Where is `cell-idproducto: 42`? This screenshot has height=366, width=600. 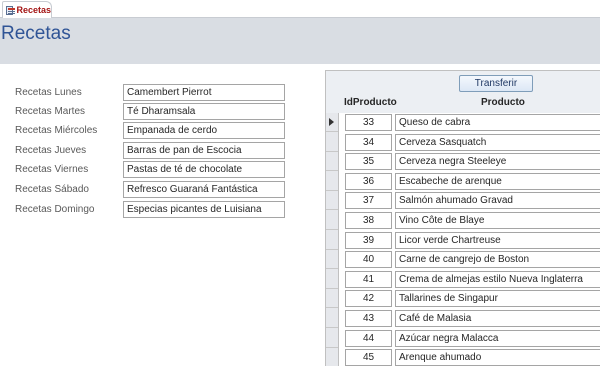
cell-idproducto: 42 is located at coordinates (368, 299).